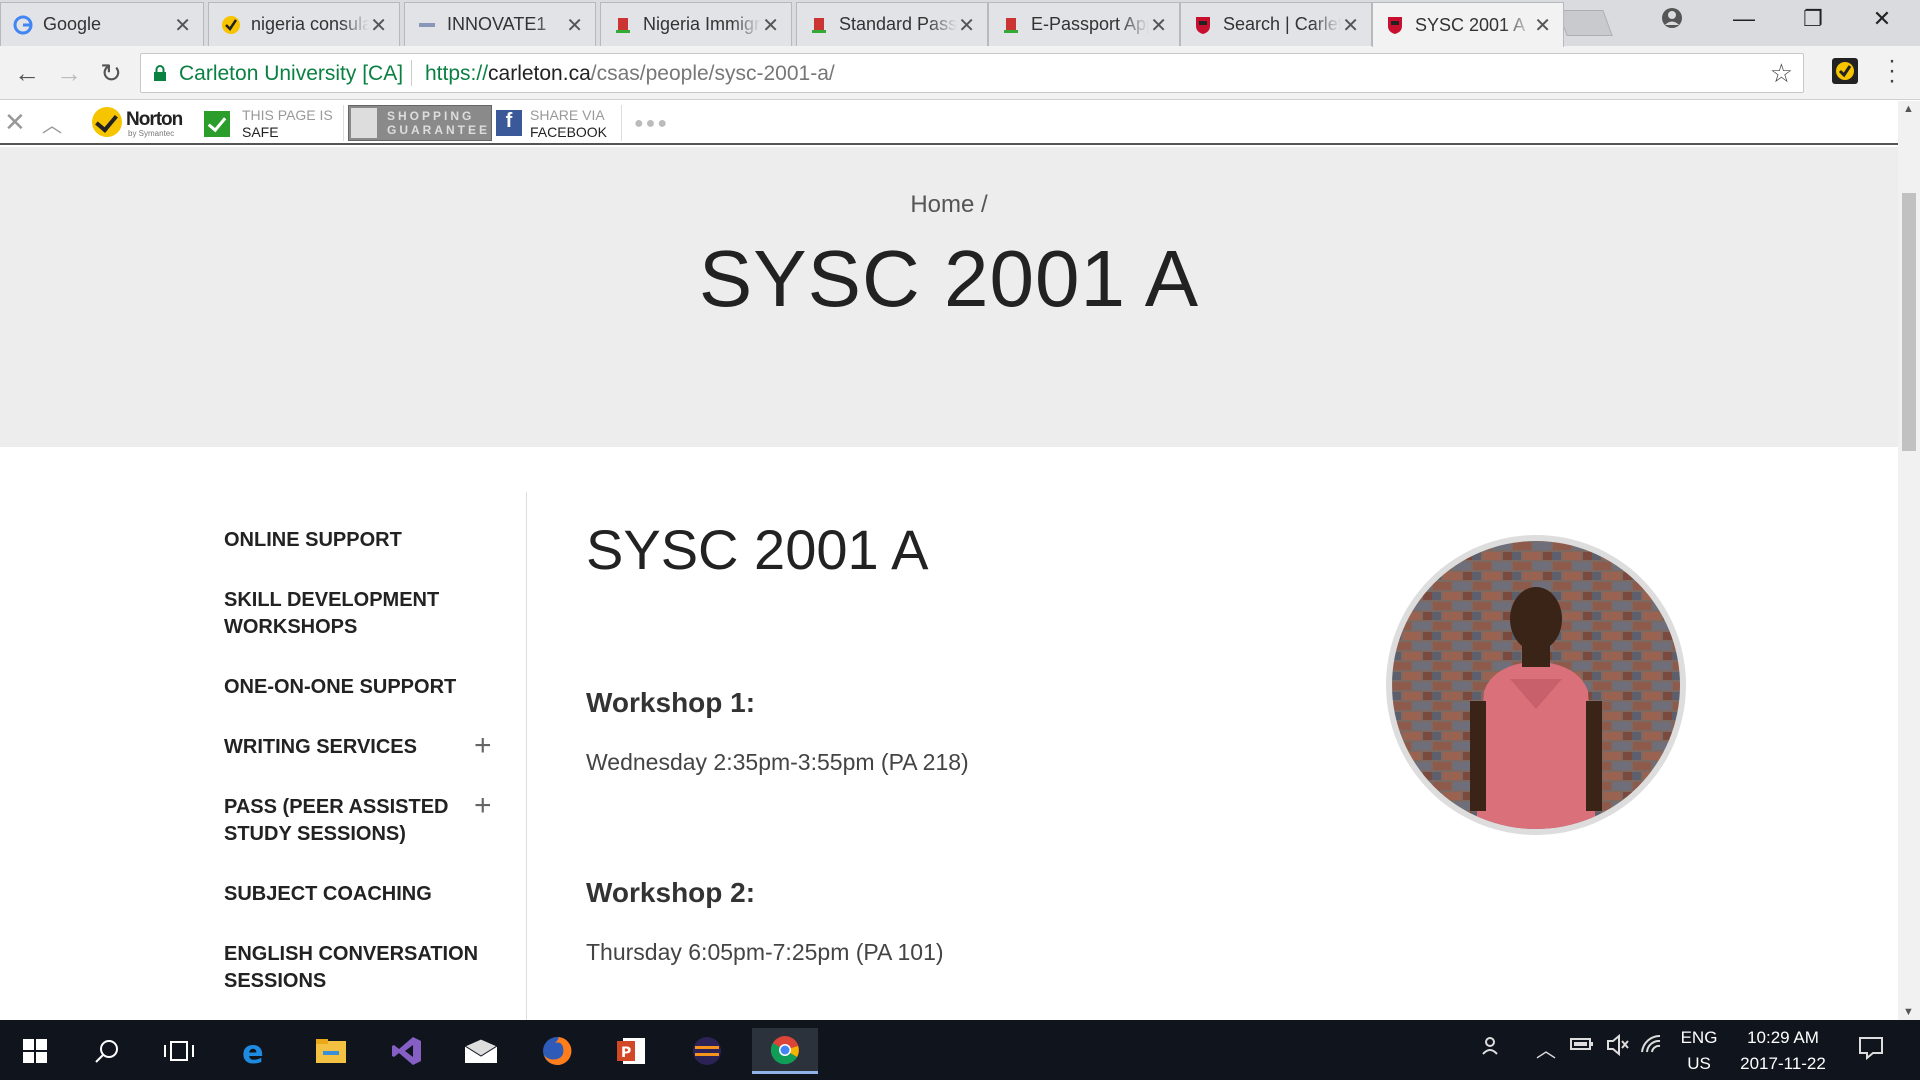  I want to click on norton-brand-sub: by Symantec, so click(151, 133).